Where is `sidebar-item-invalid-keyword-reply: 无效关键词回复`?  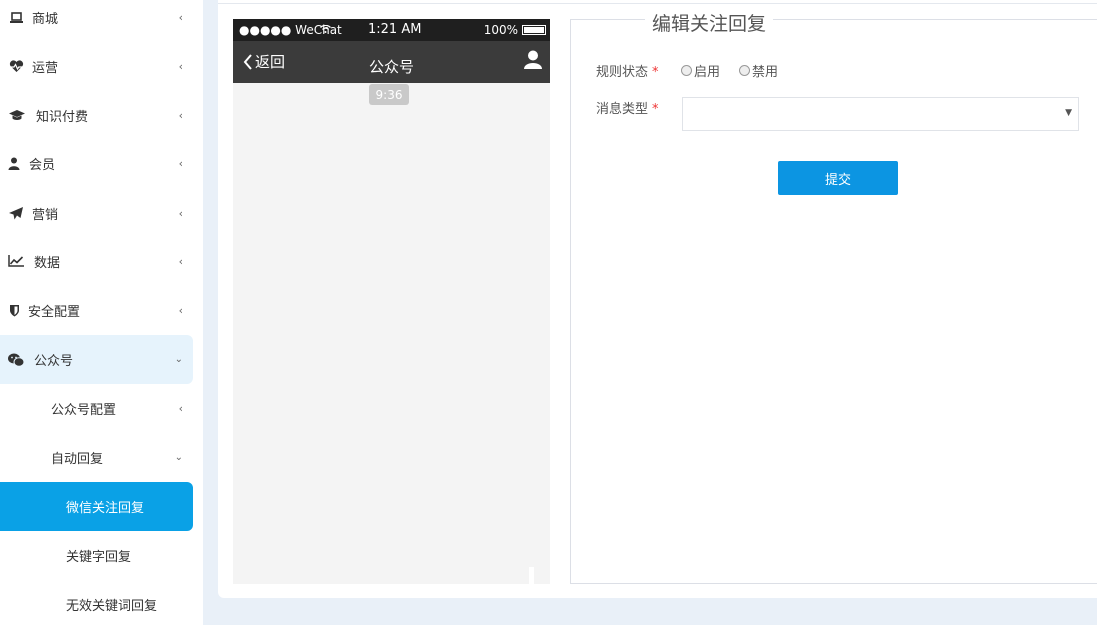 sidebar-item-invalid-keyword-reply: 无效关键词回复 is located at coordinates (96, 603).